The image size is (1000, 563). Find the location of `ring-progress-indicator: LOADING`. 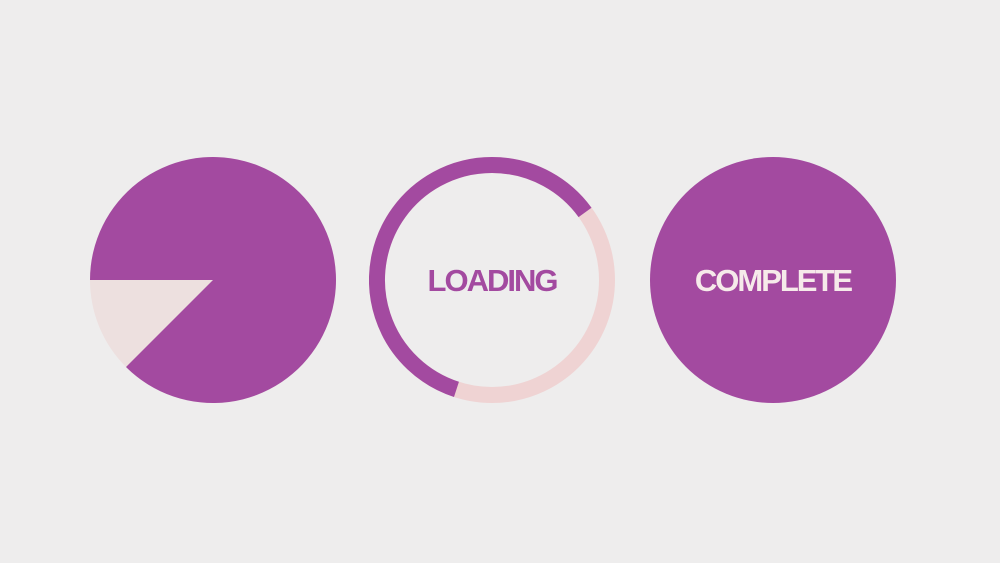

ring-progress-indicator: LOADING is located at coordinates (492, 280).